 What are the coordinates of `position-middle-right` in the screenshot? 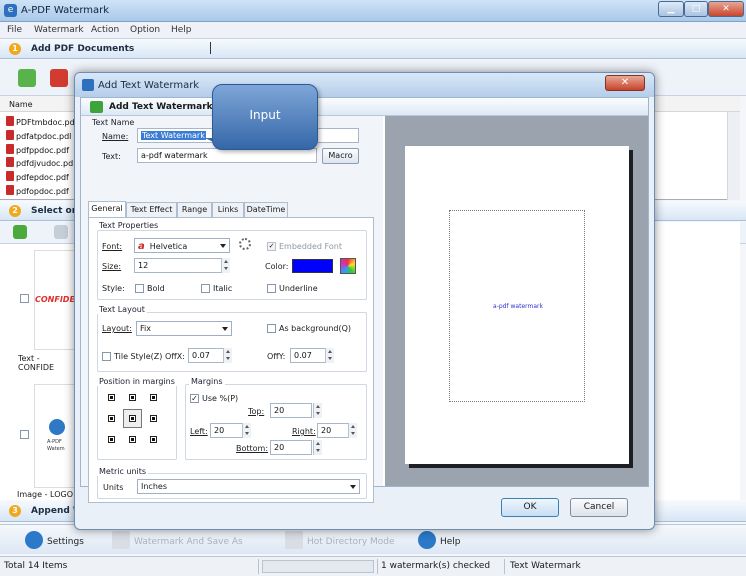 It's located at (153, 418).